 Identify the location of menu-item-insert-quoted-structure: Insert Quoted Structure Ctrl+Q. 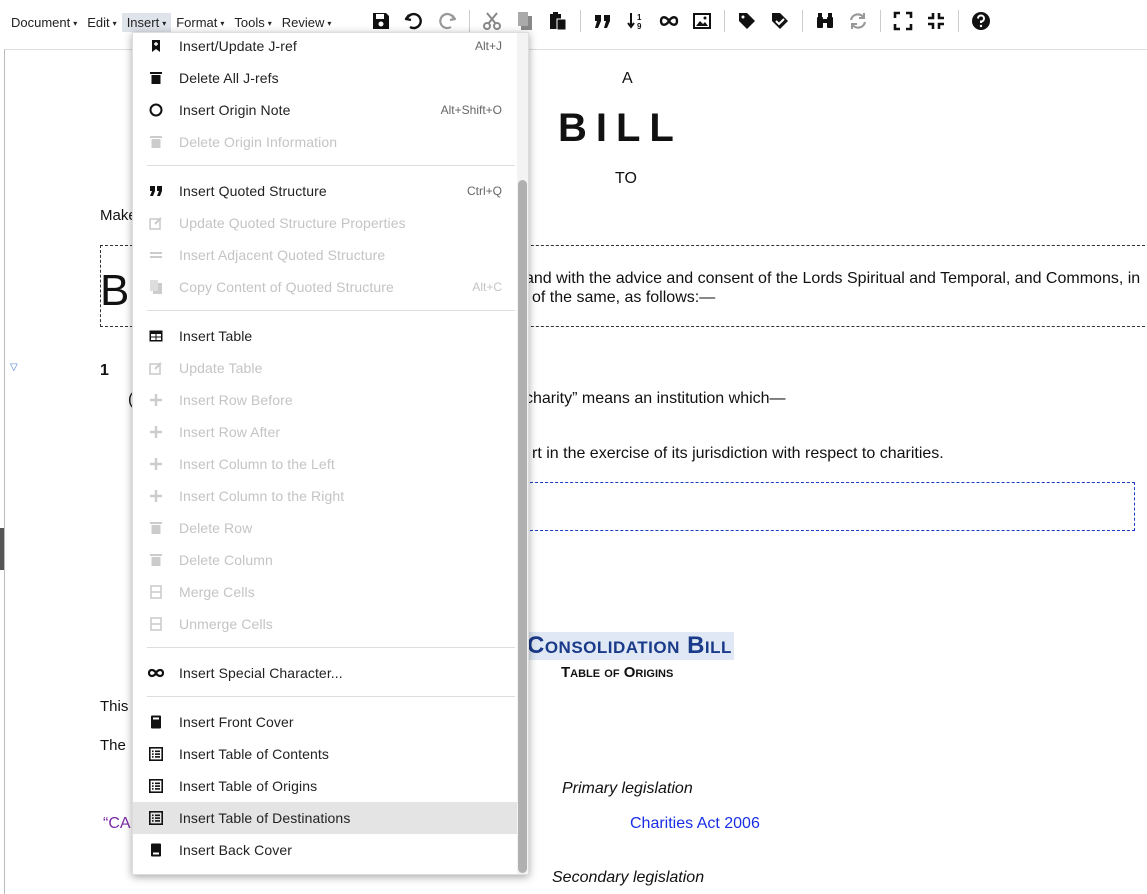
(325, 191).